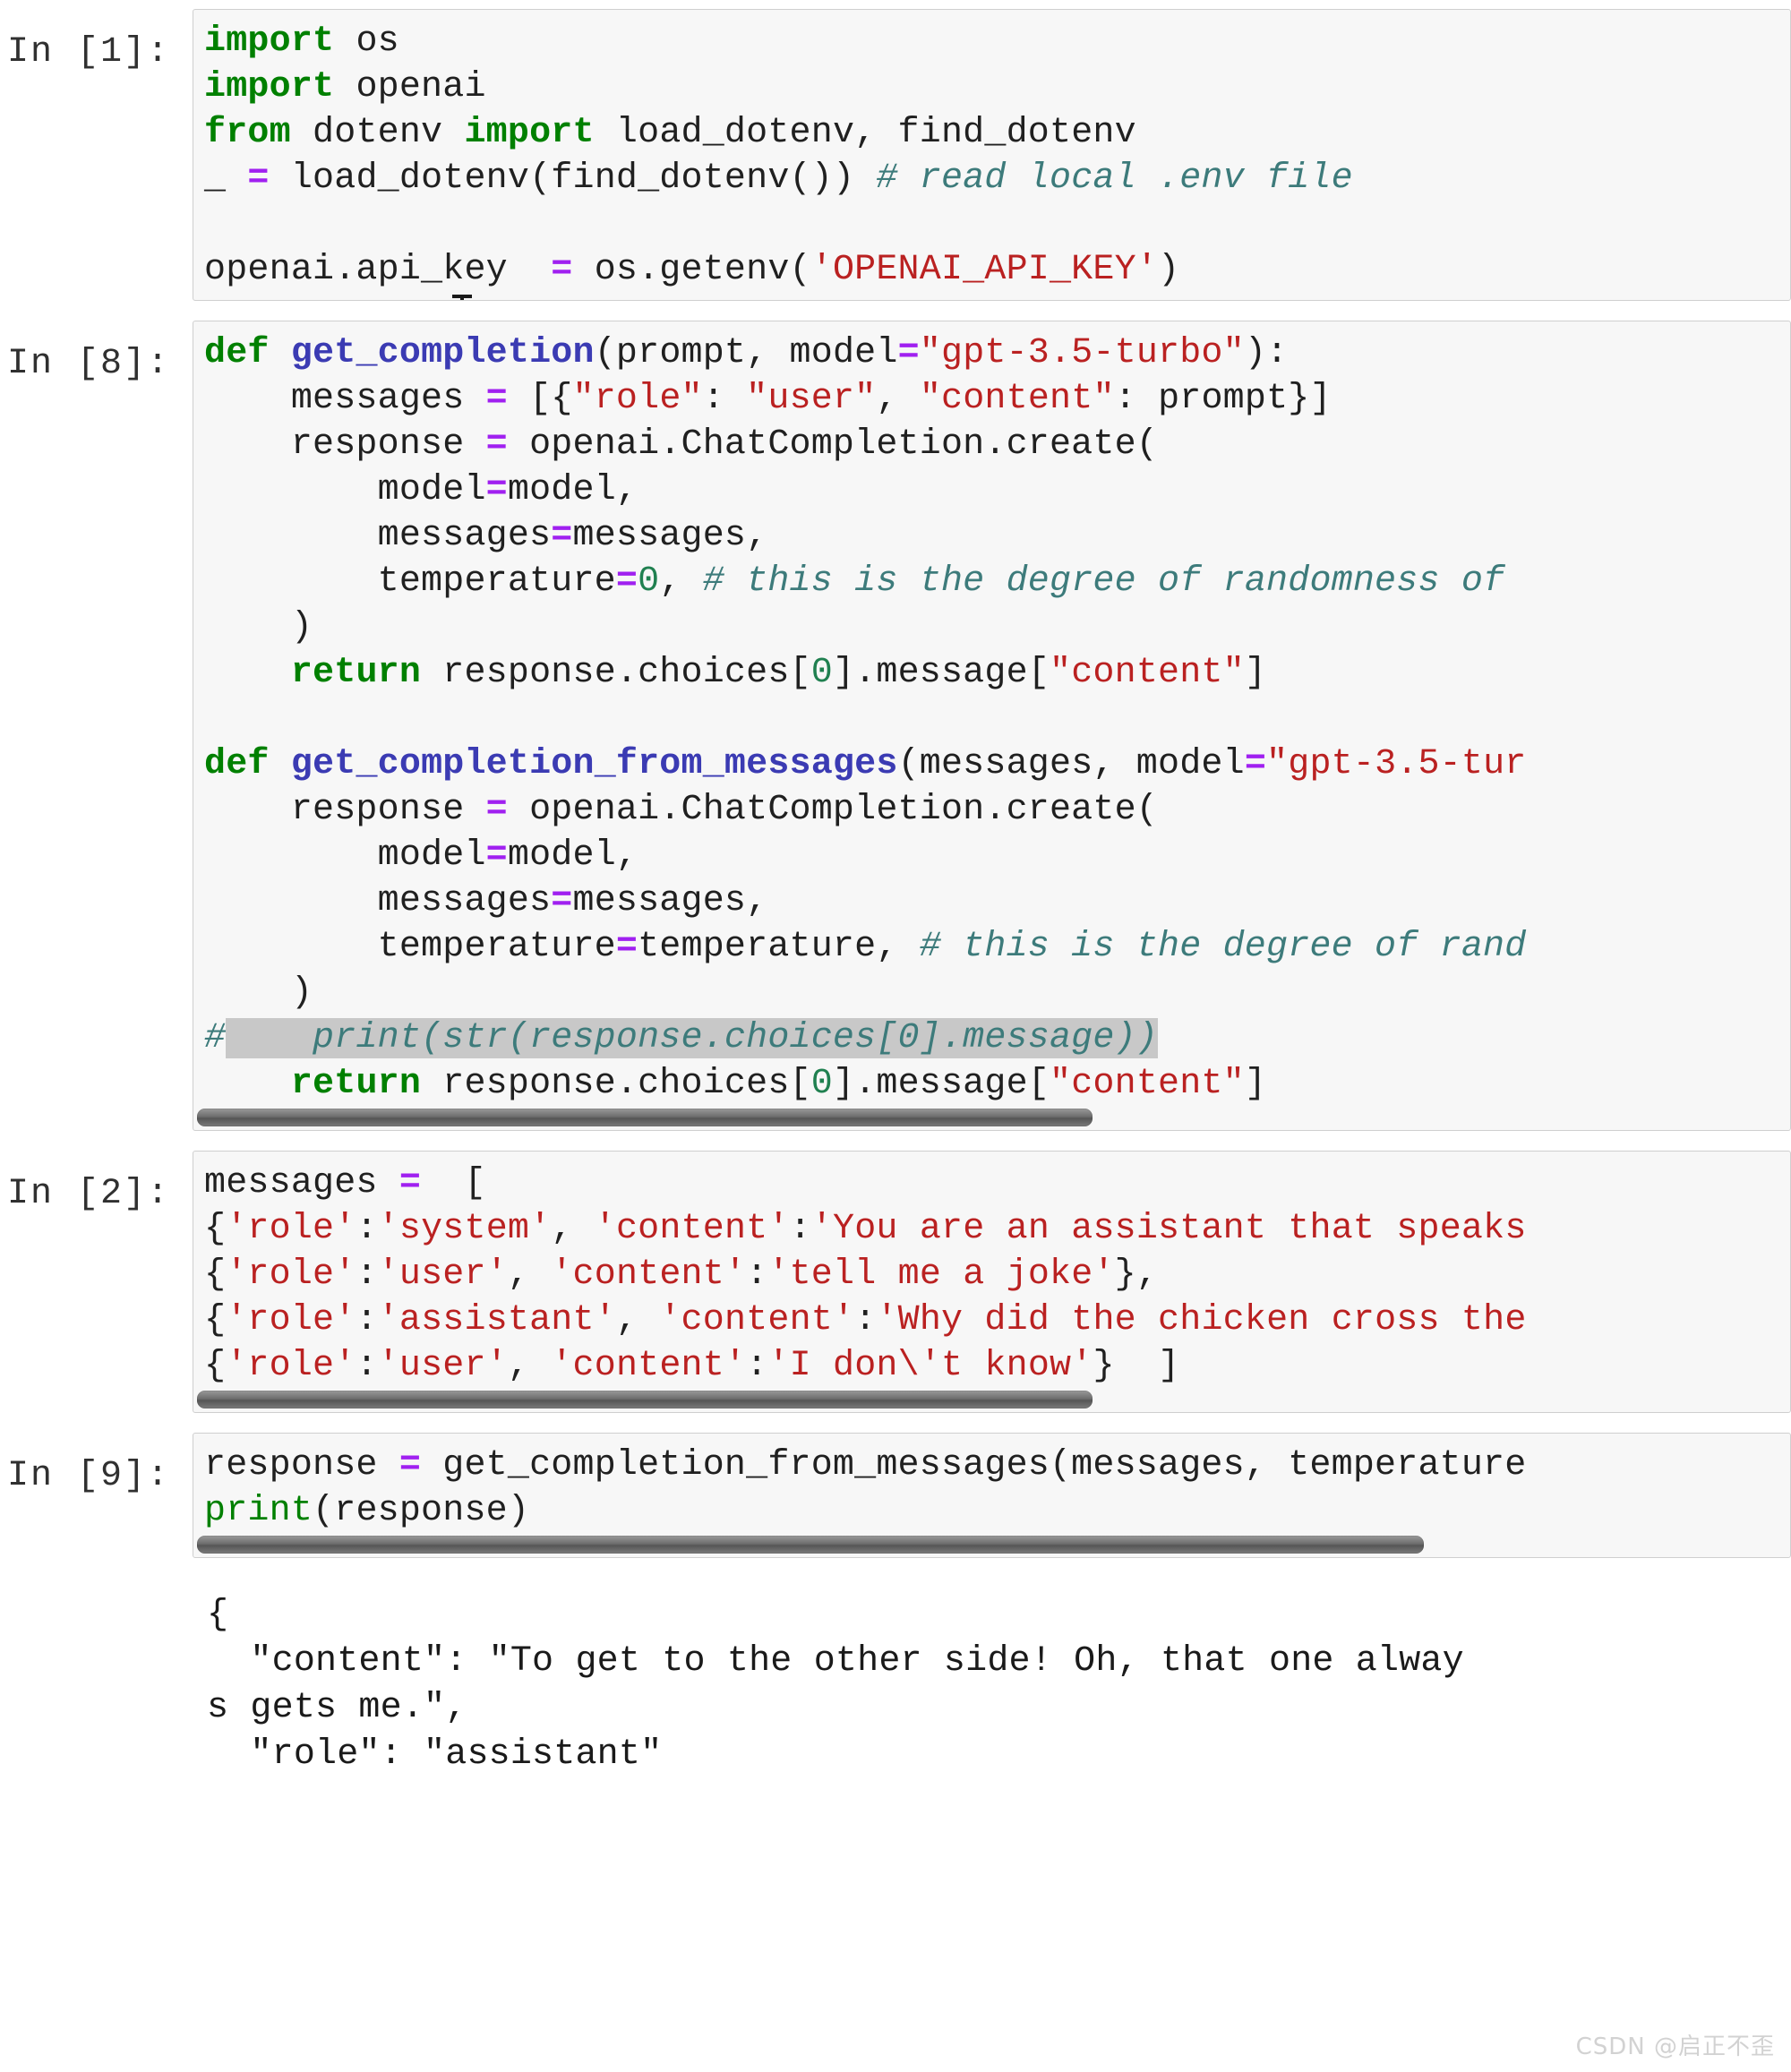 The height and width of the screenshot is (2072, 1791). I want to click on code-token: [{, so click(540, 399).